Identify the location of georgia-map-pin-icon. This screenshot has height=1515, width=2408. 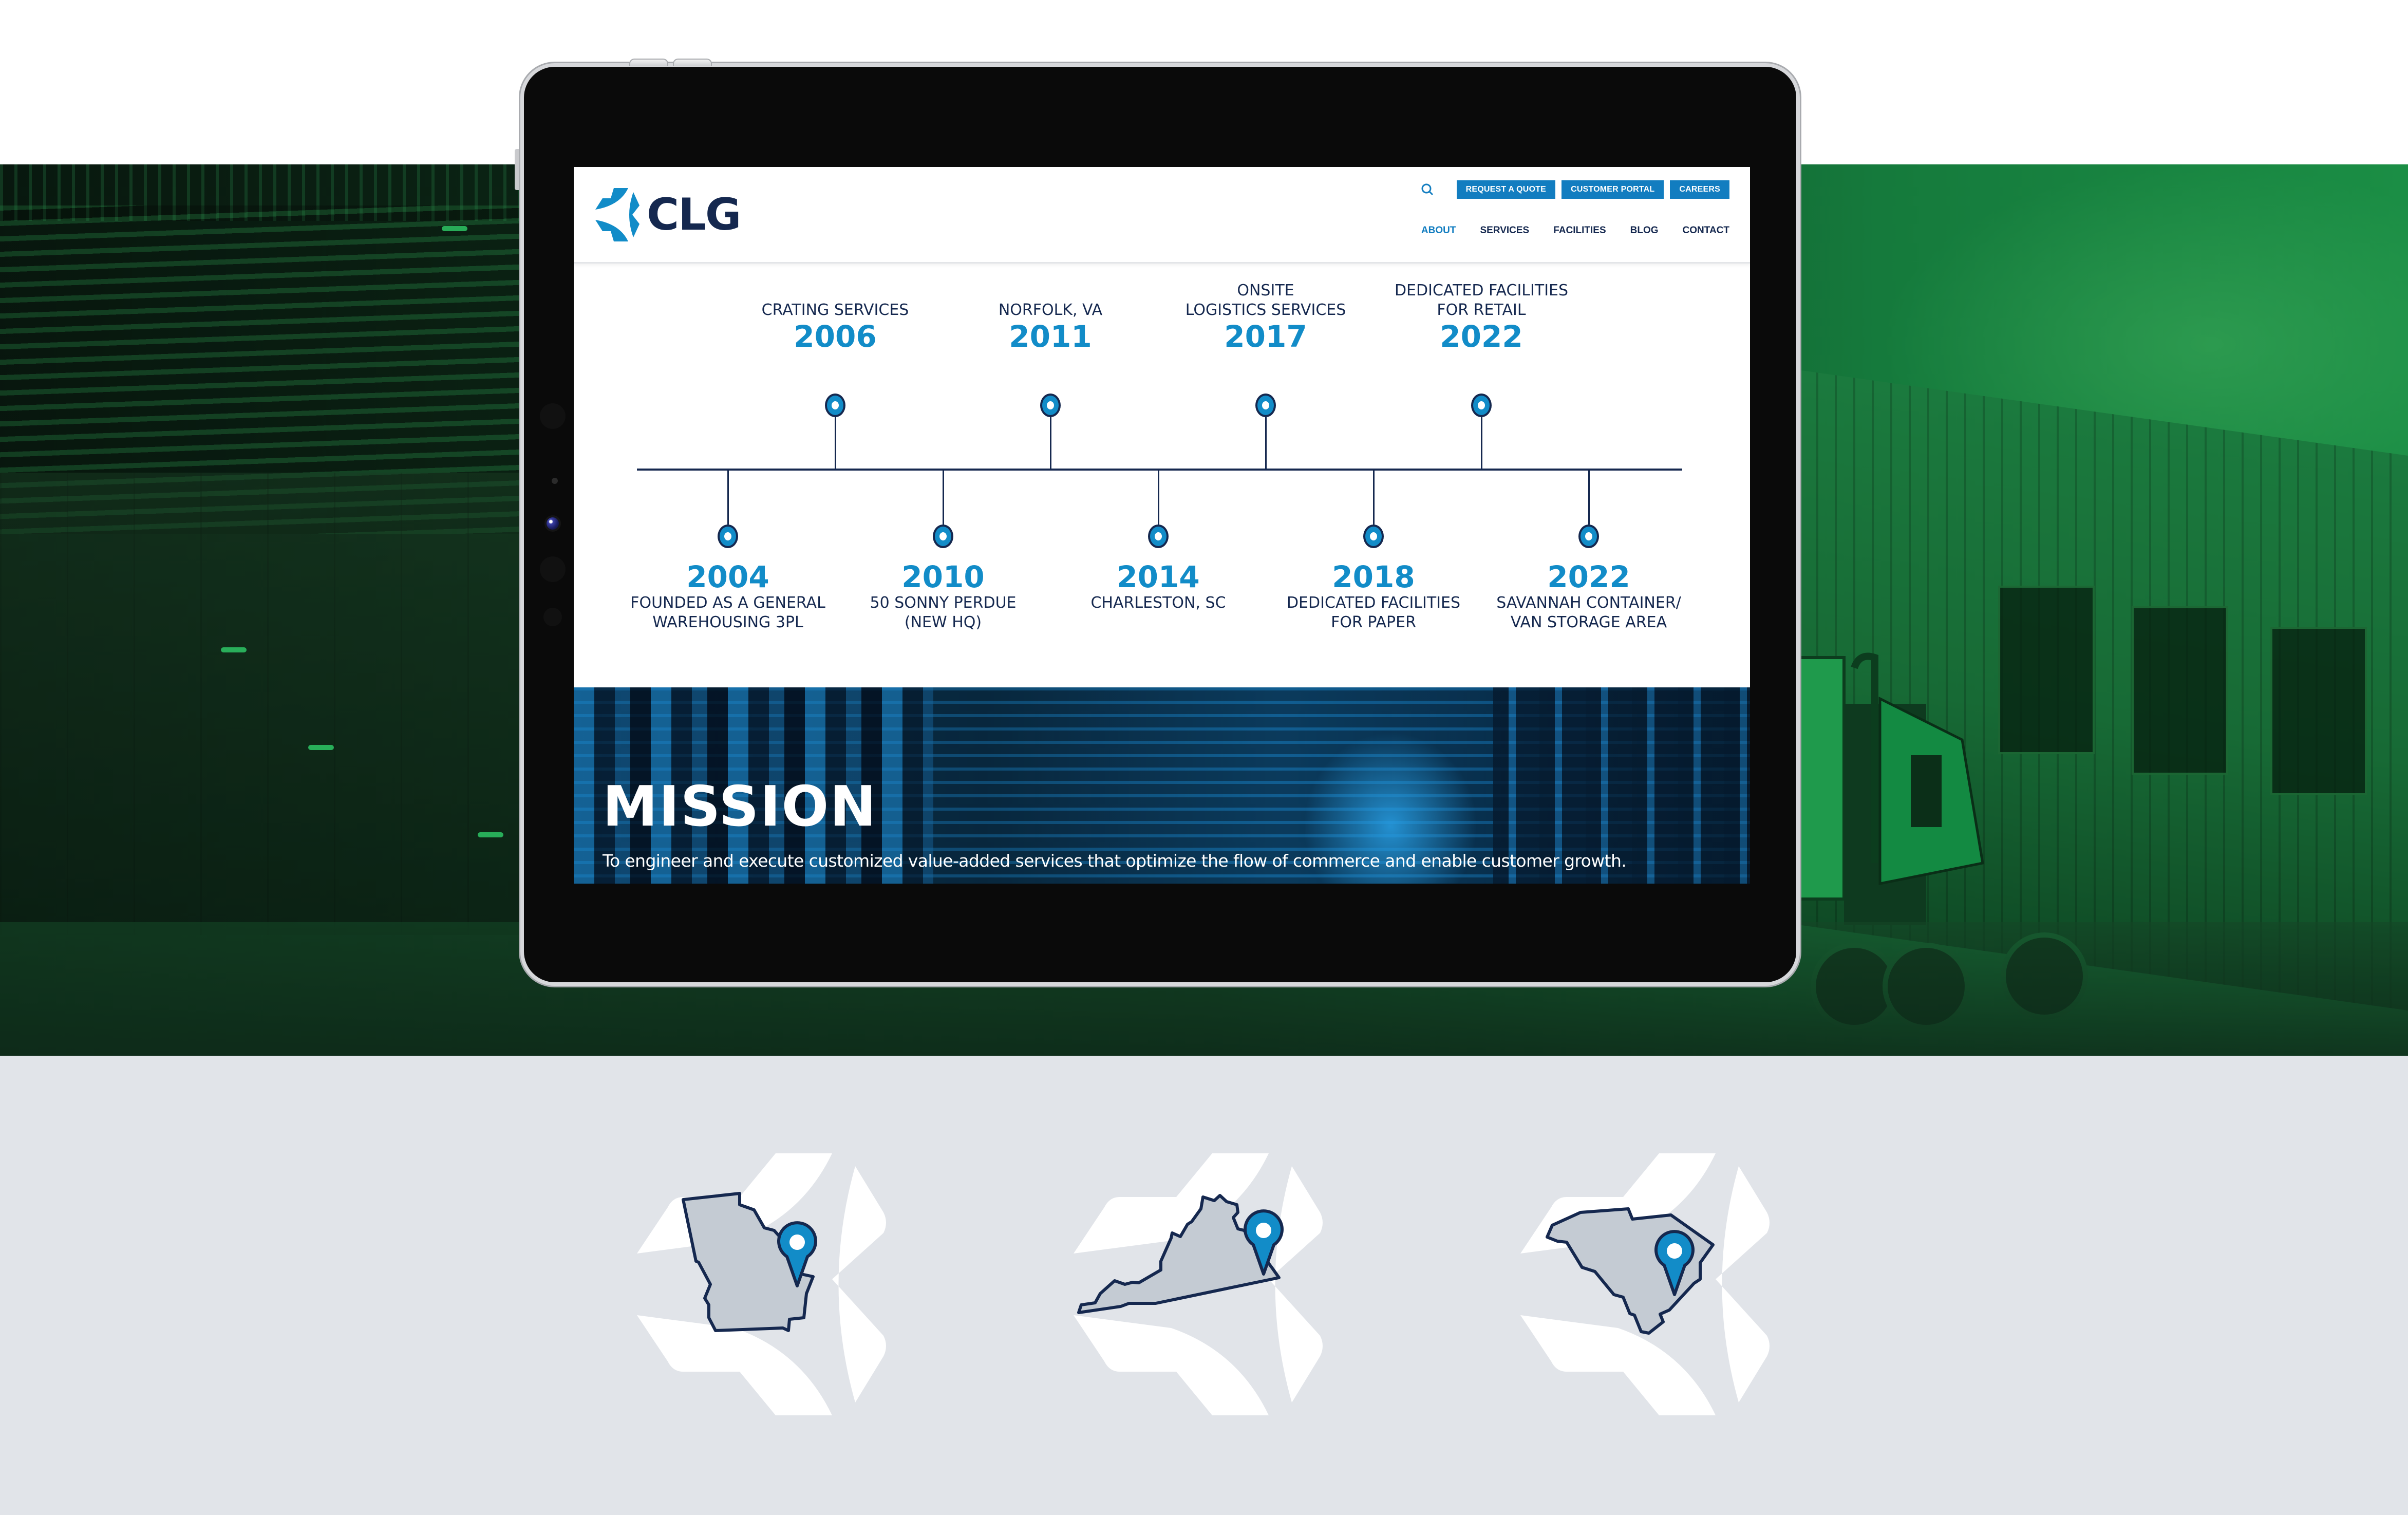
(761, 1284).